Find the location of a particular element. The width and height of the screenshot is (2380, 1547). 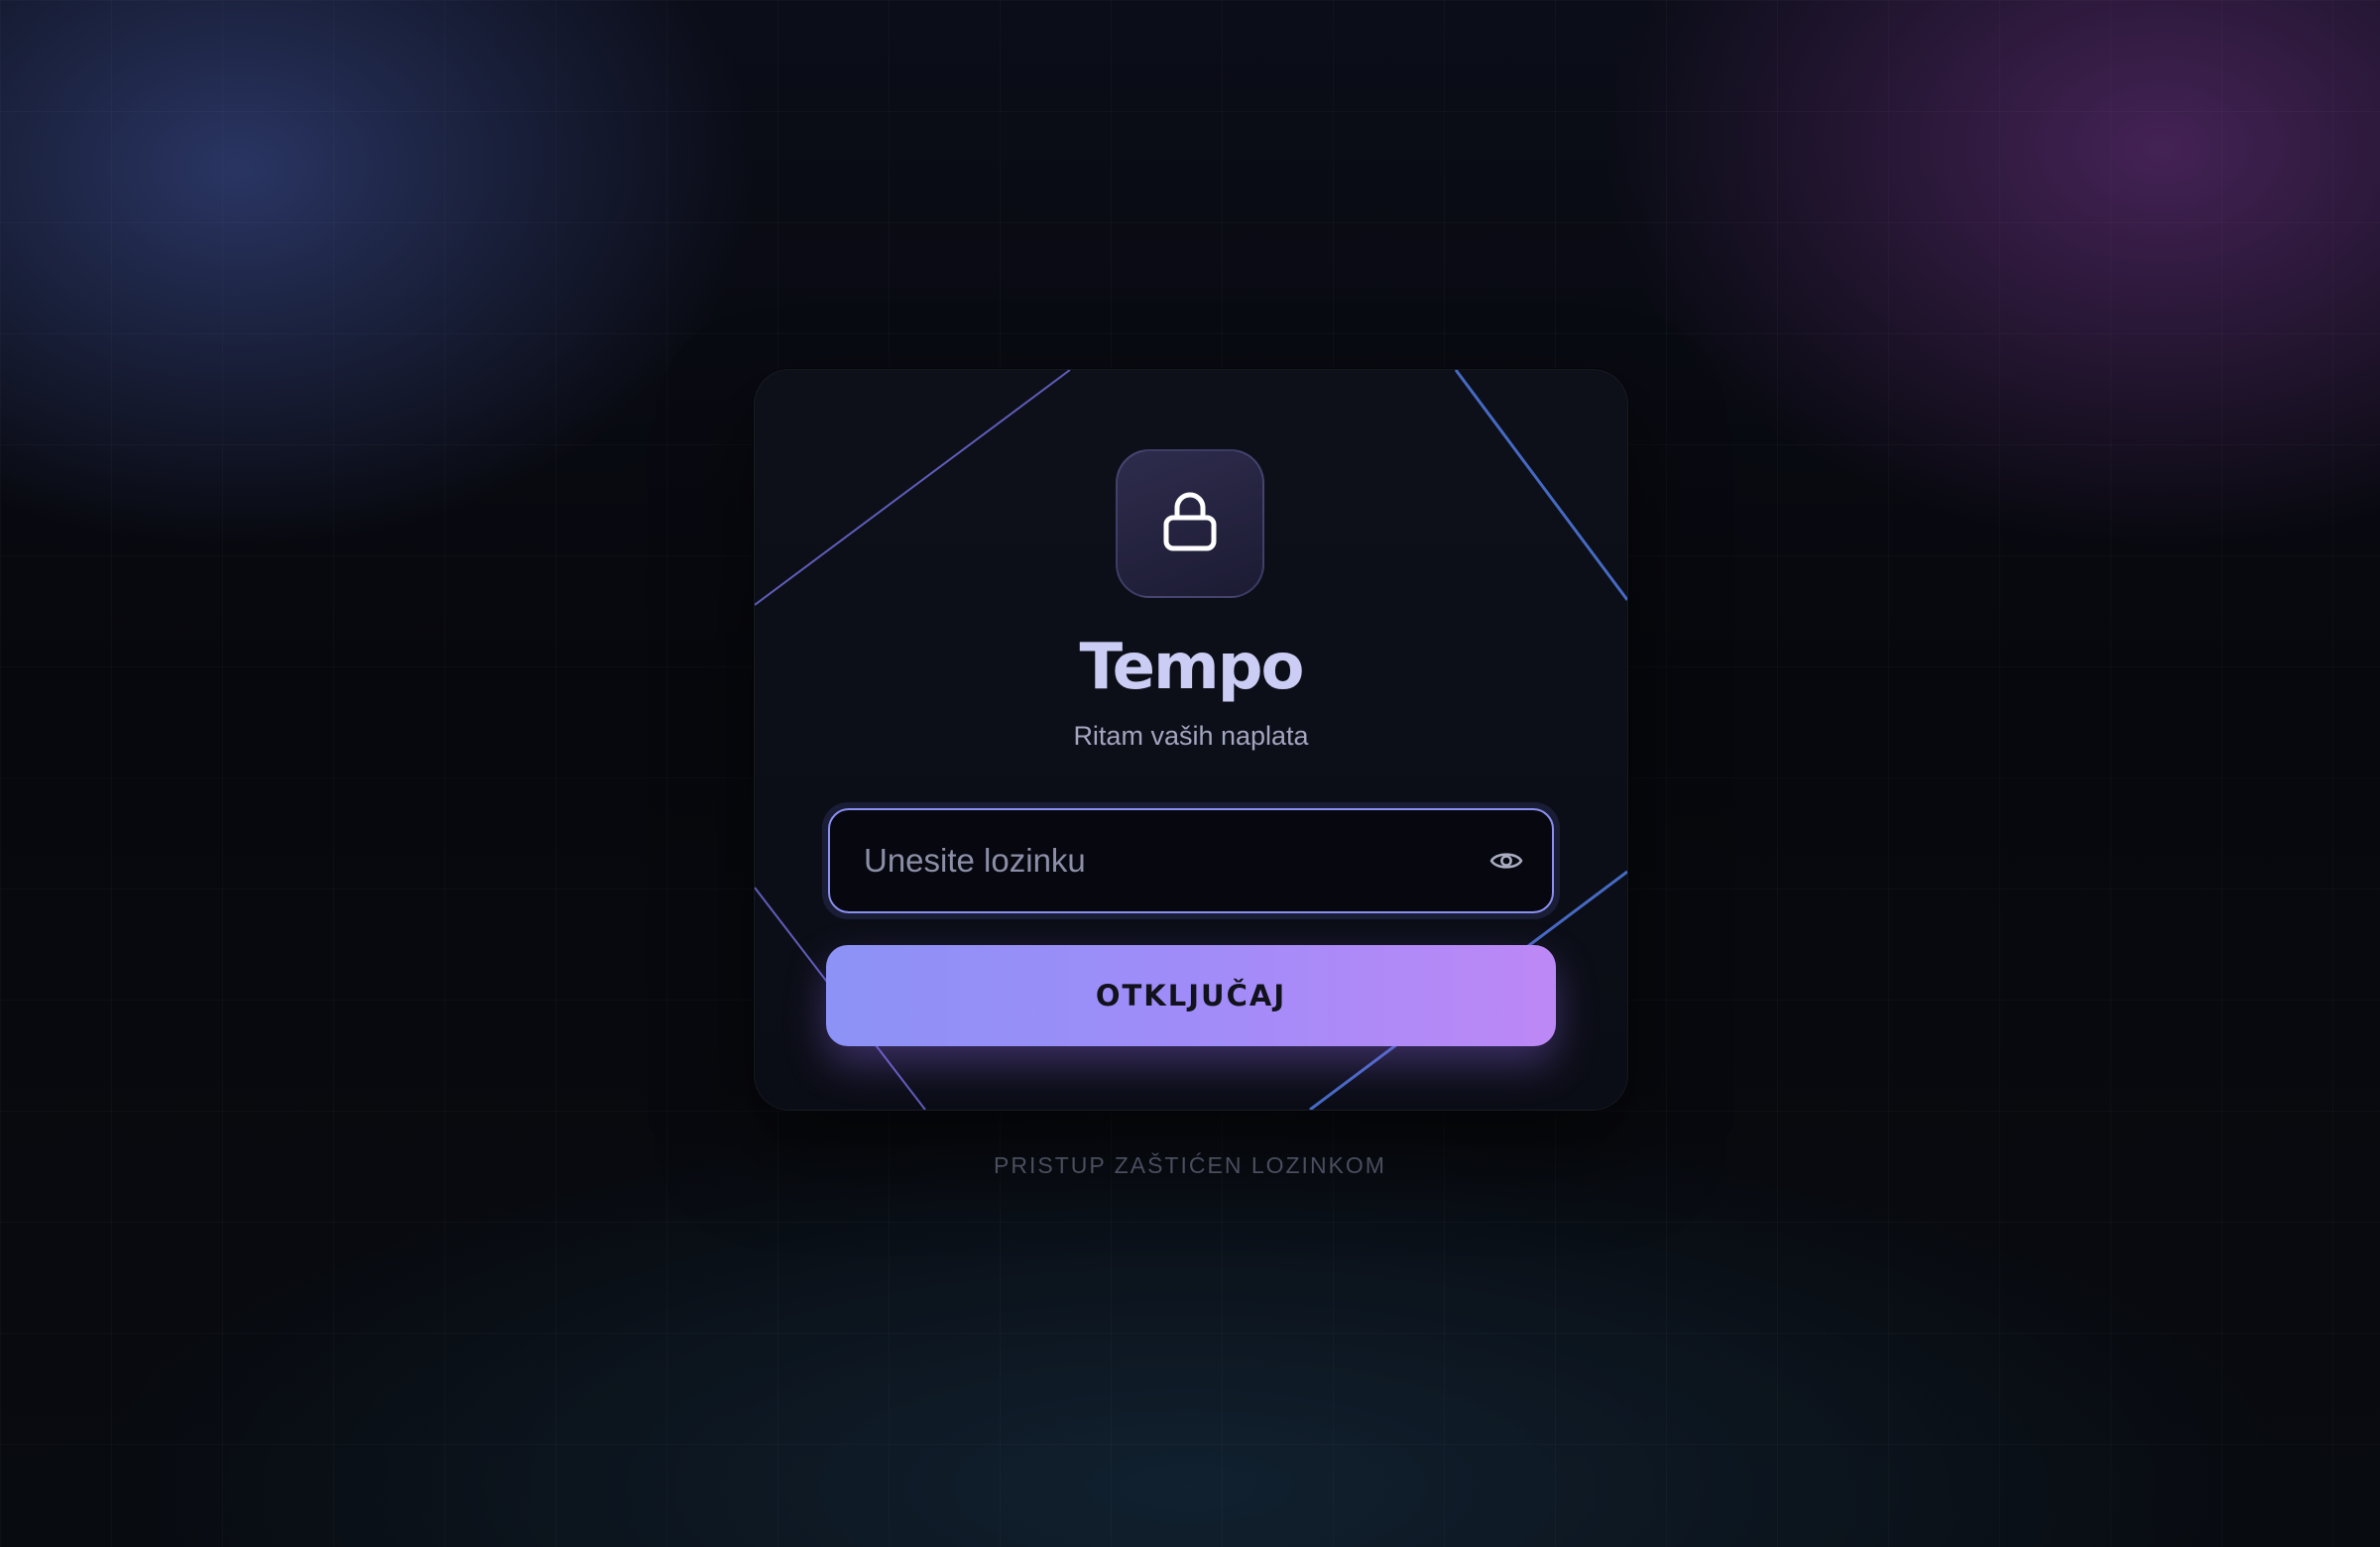

unlock-button: OTKLJUČAJ is located at coordinates (1191, 995).